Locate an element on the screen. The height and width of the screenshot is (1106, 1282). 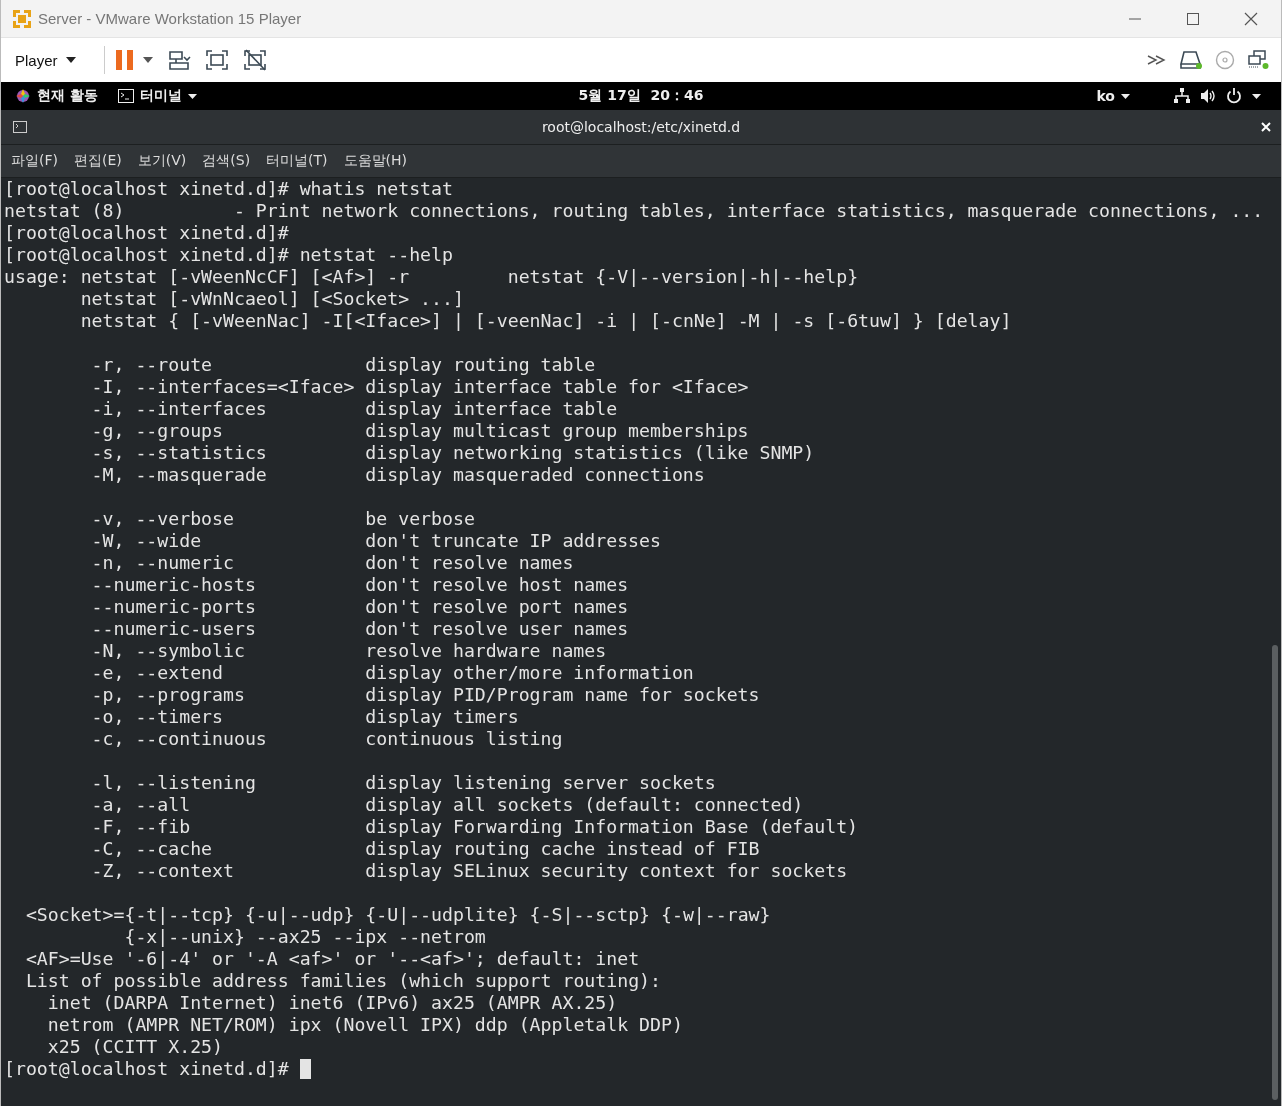
terminal-output-line: netstat { [-vWeenNac] -I[<Iface>] | [-veenNac] -i | [-cnNe] -M | -s [-6tuw] } [delay] is located at coordinates (546, 321).